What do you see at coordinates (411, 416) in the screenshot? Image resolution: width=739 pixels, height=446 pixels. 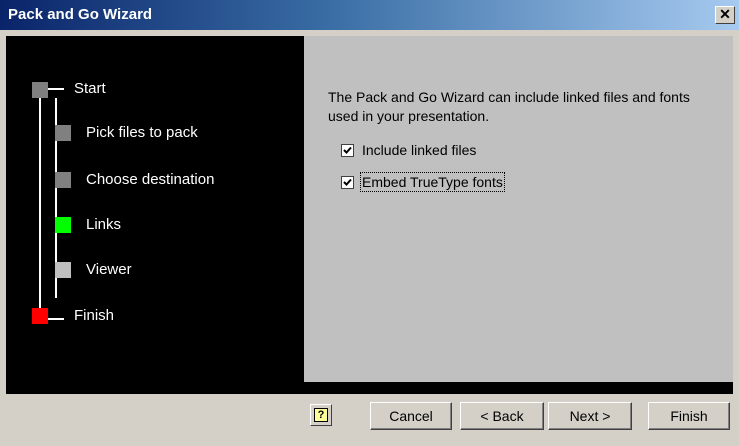 I see `cancel-button: Cancel` at bounding box center [411, 416].